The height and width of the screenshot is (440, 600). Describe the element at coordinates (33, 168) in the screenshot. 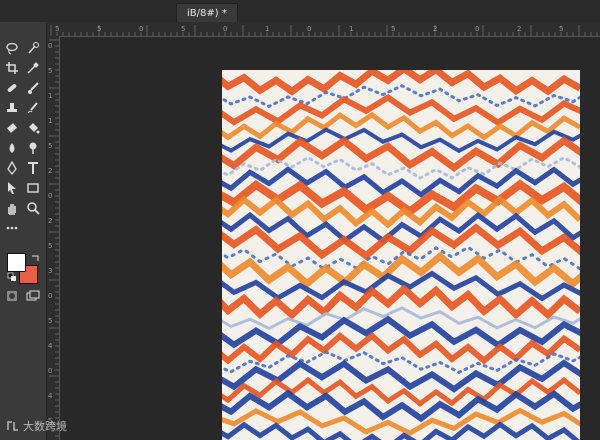

I see `type-icon` at that location.